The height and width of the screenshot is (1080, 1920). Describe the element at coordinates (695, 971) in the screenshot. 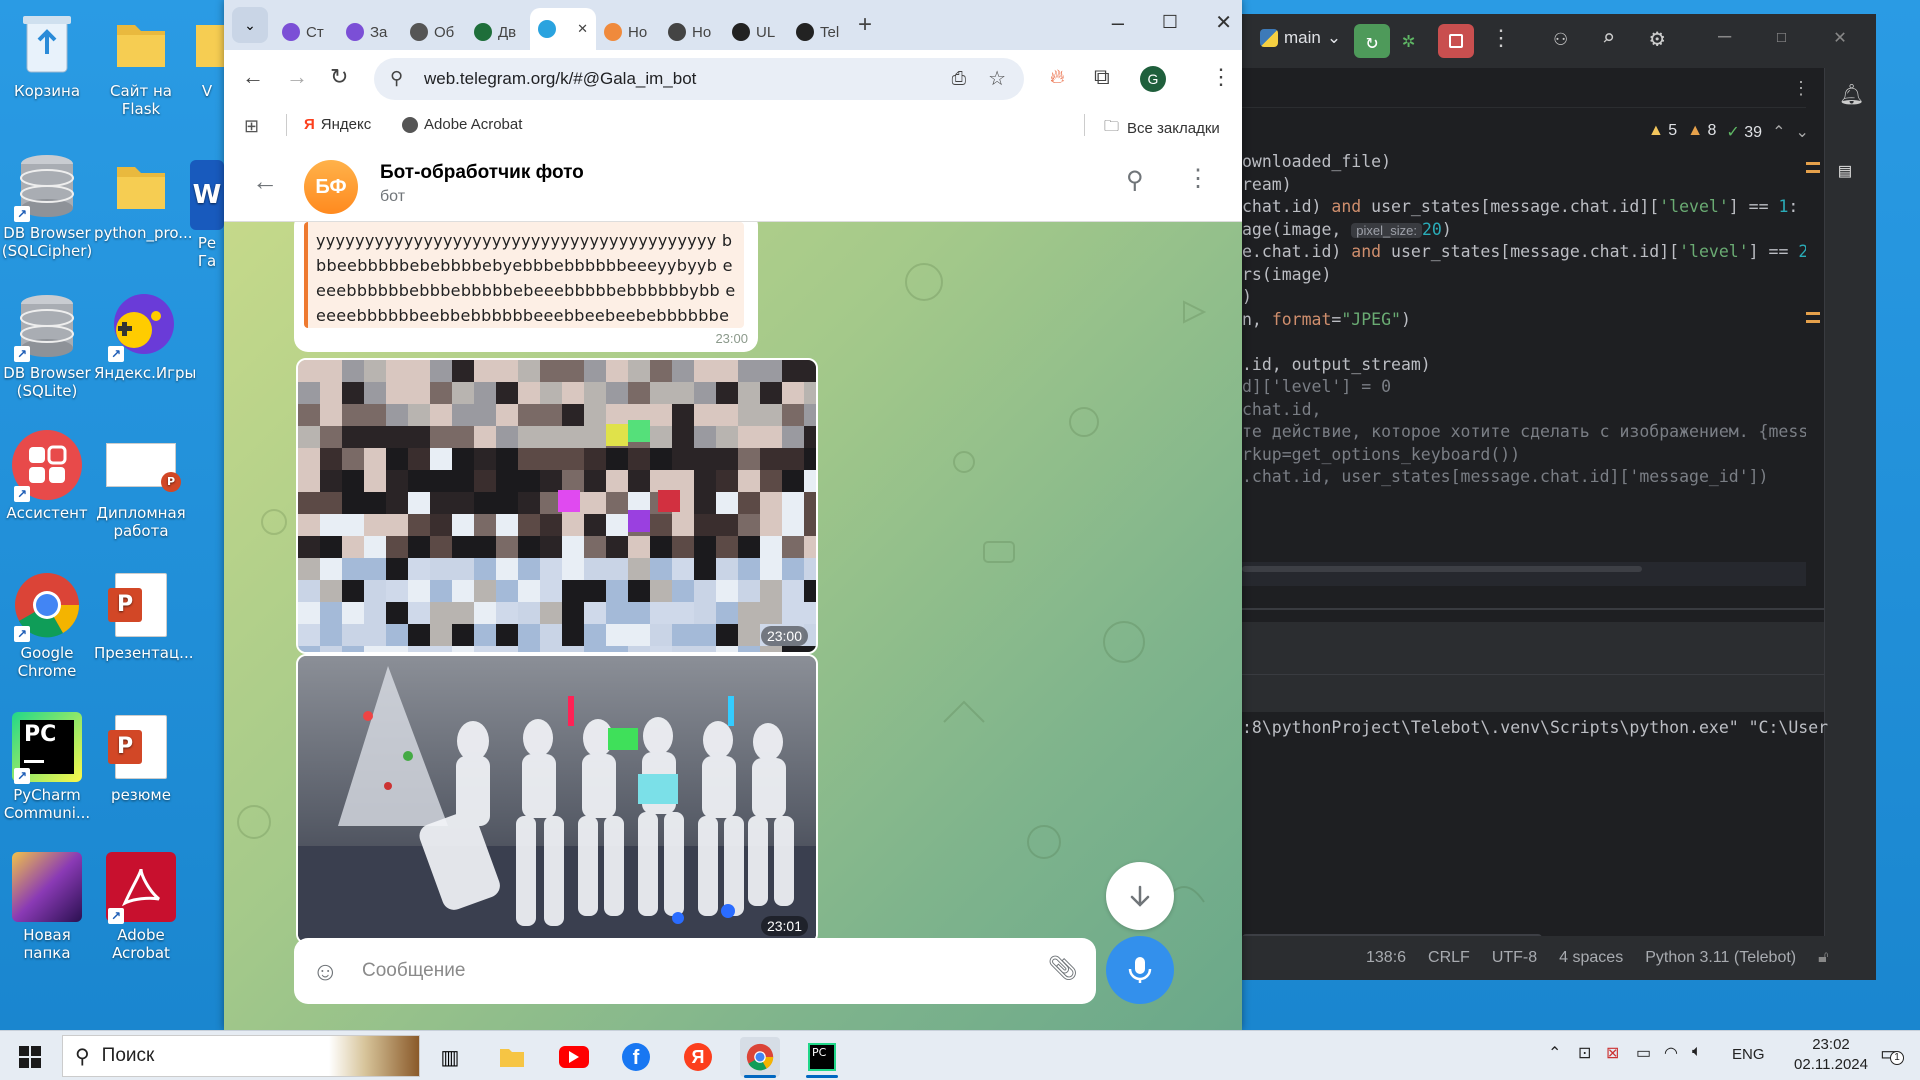

I see `message-composer: ☺ Сообщение 📎︎` at that location.